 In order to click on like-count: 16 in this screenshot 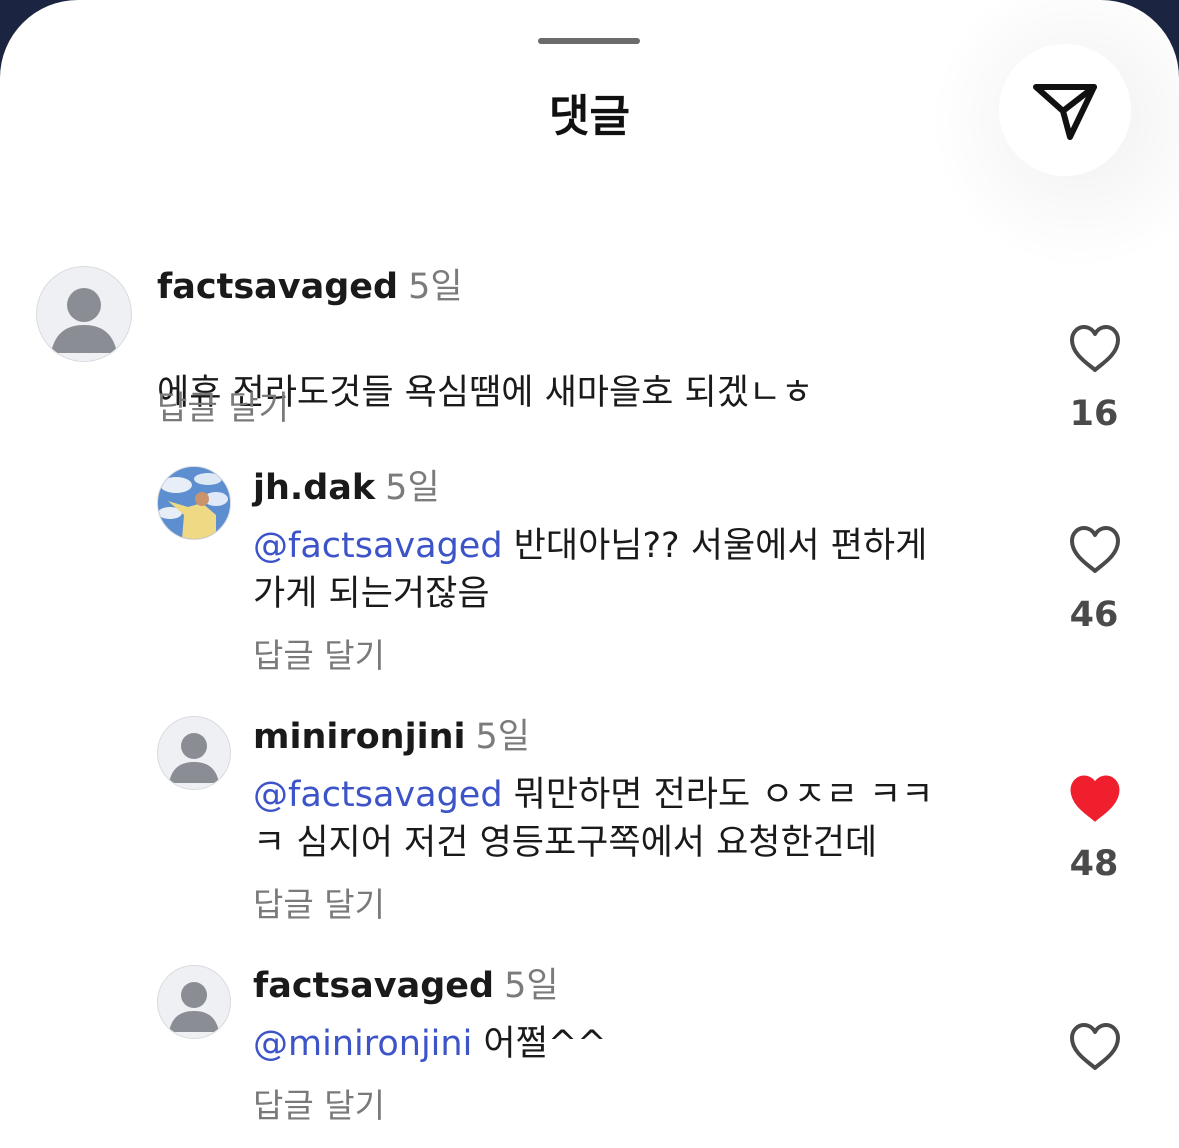, I will do `click(1094, 414)`.